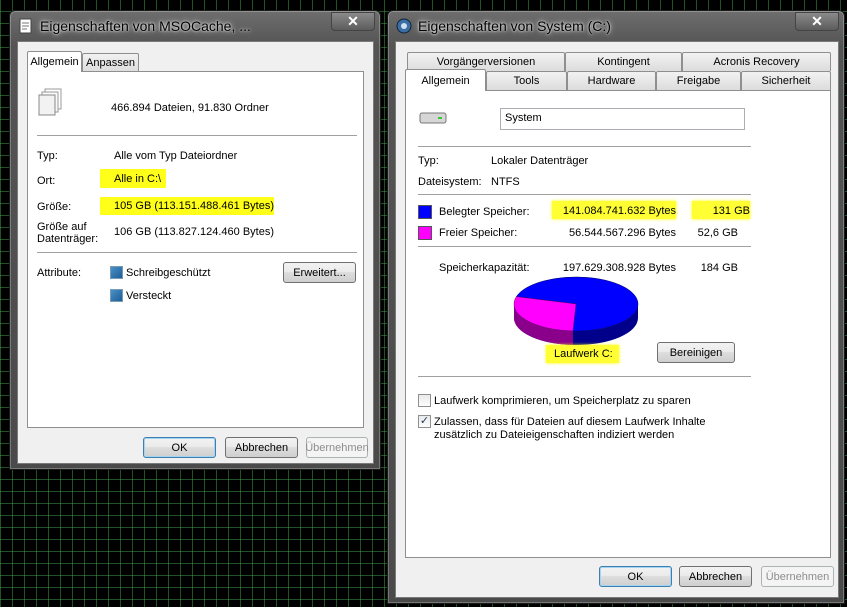 The width and height of the screenshot is (847, 607). What do you see at coordinates (696, 352) in the screenshot?
I see `cleanup-button: Bereinigen` at bounding box center [696, 352].